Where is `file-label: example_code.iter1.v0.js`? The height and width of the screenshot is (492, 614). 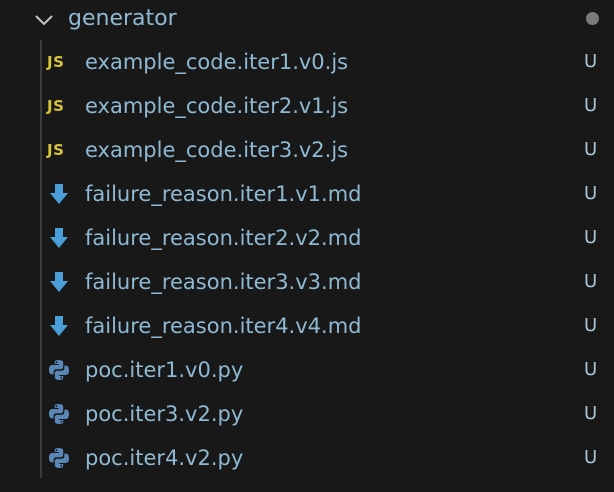 file-label: example_code.iter1.v0.js is located at coordinates (217, 62).